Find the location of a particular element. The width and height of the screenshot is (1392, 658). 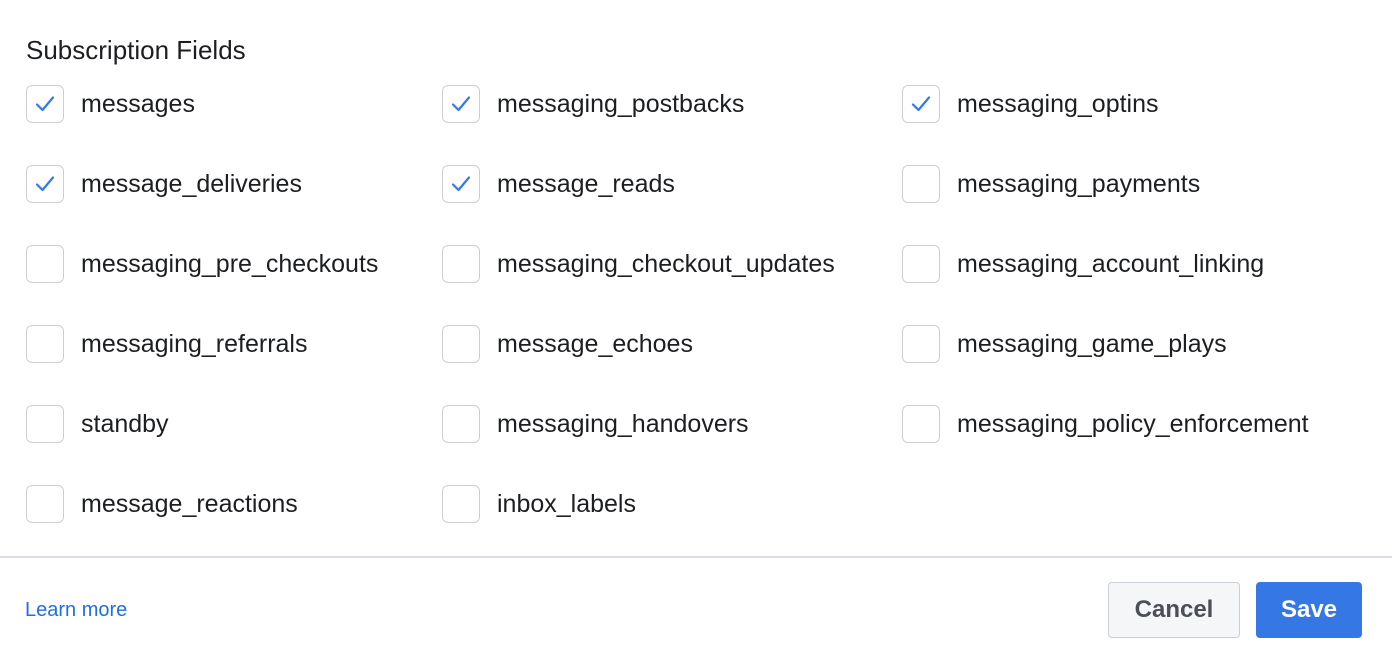

field-label: messaging_account_linking is located at coordinates (1111, 264).